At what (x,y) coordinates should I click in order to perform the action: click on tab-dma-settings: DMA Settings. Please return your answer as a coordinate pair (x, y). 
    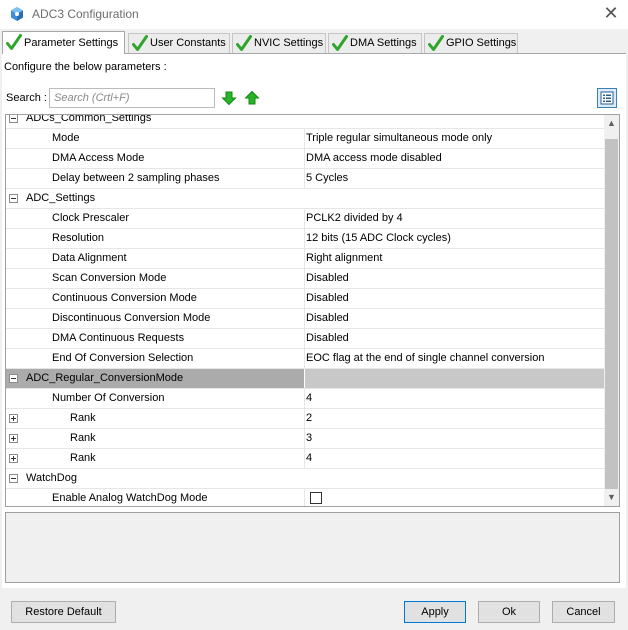
    Looking at the image, I should click on (375, 43).